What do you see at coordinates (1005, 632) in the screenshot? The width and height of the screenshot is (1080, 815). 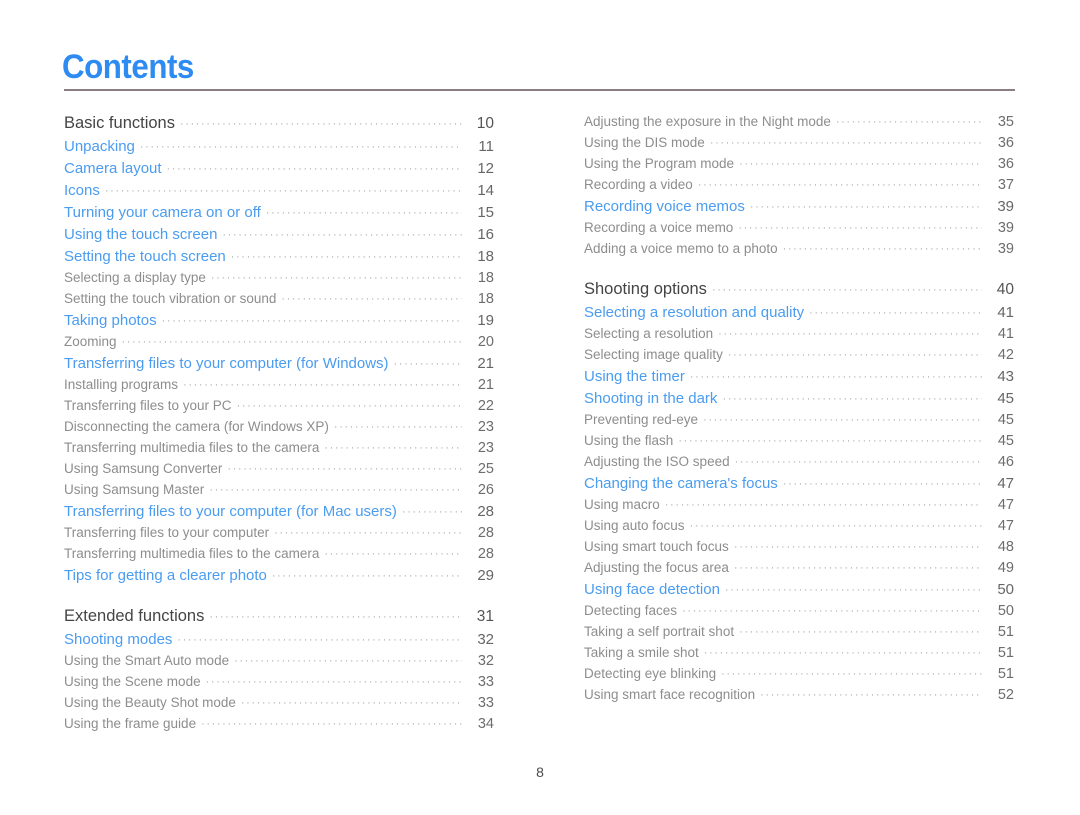 I see `toc-entry-page-number: 51` at bounding box center [1005, 632].